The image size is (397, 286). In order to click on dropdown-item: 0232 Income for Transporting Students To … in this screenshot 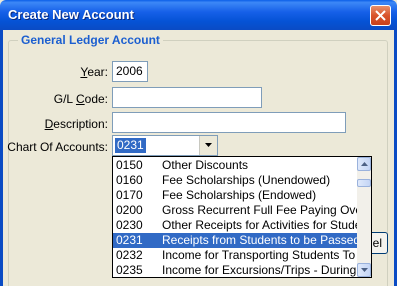, I will do `click(235, 255)`.